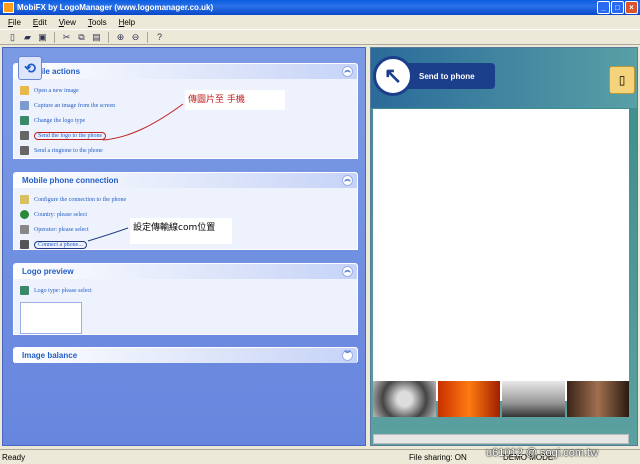 The width and height of the screenshot is (640, 464). I want to click on minimize-button: _, so click(603, 7).